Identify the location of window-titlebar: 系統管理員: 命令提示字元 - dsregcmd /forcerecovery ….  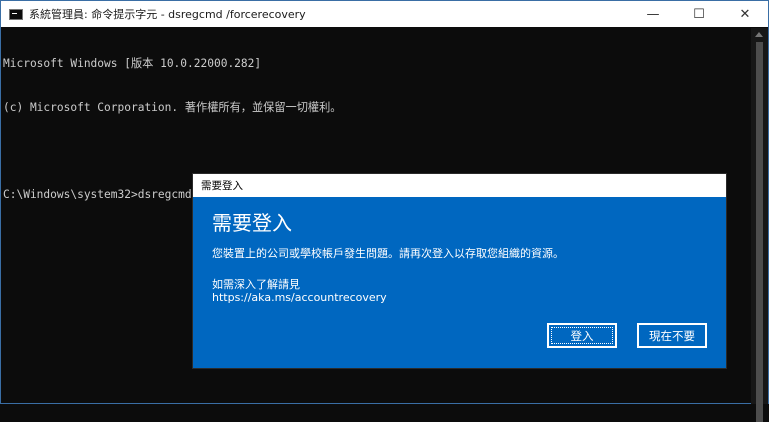
(384, 14).